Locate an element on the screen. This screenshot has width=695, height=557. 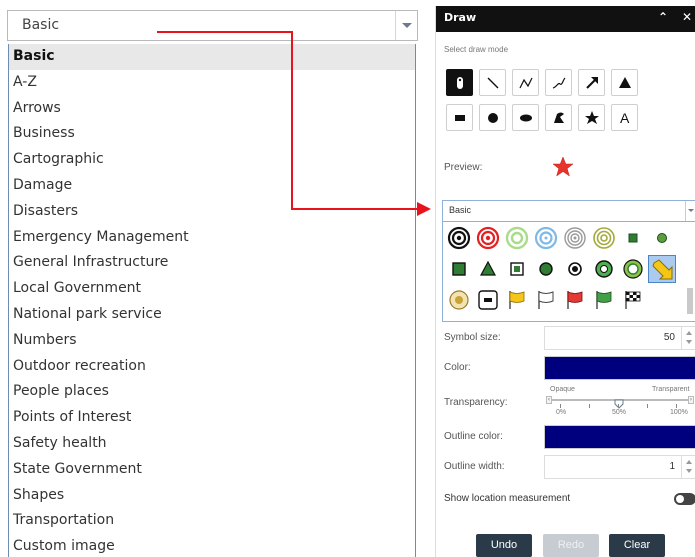
draw-mode-freehand-line-button is located at coordinates (558, 82).